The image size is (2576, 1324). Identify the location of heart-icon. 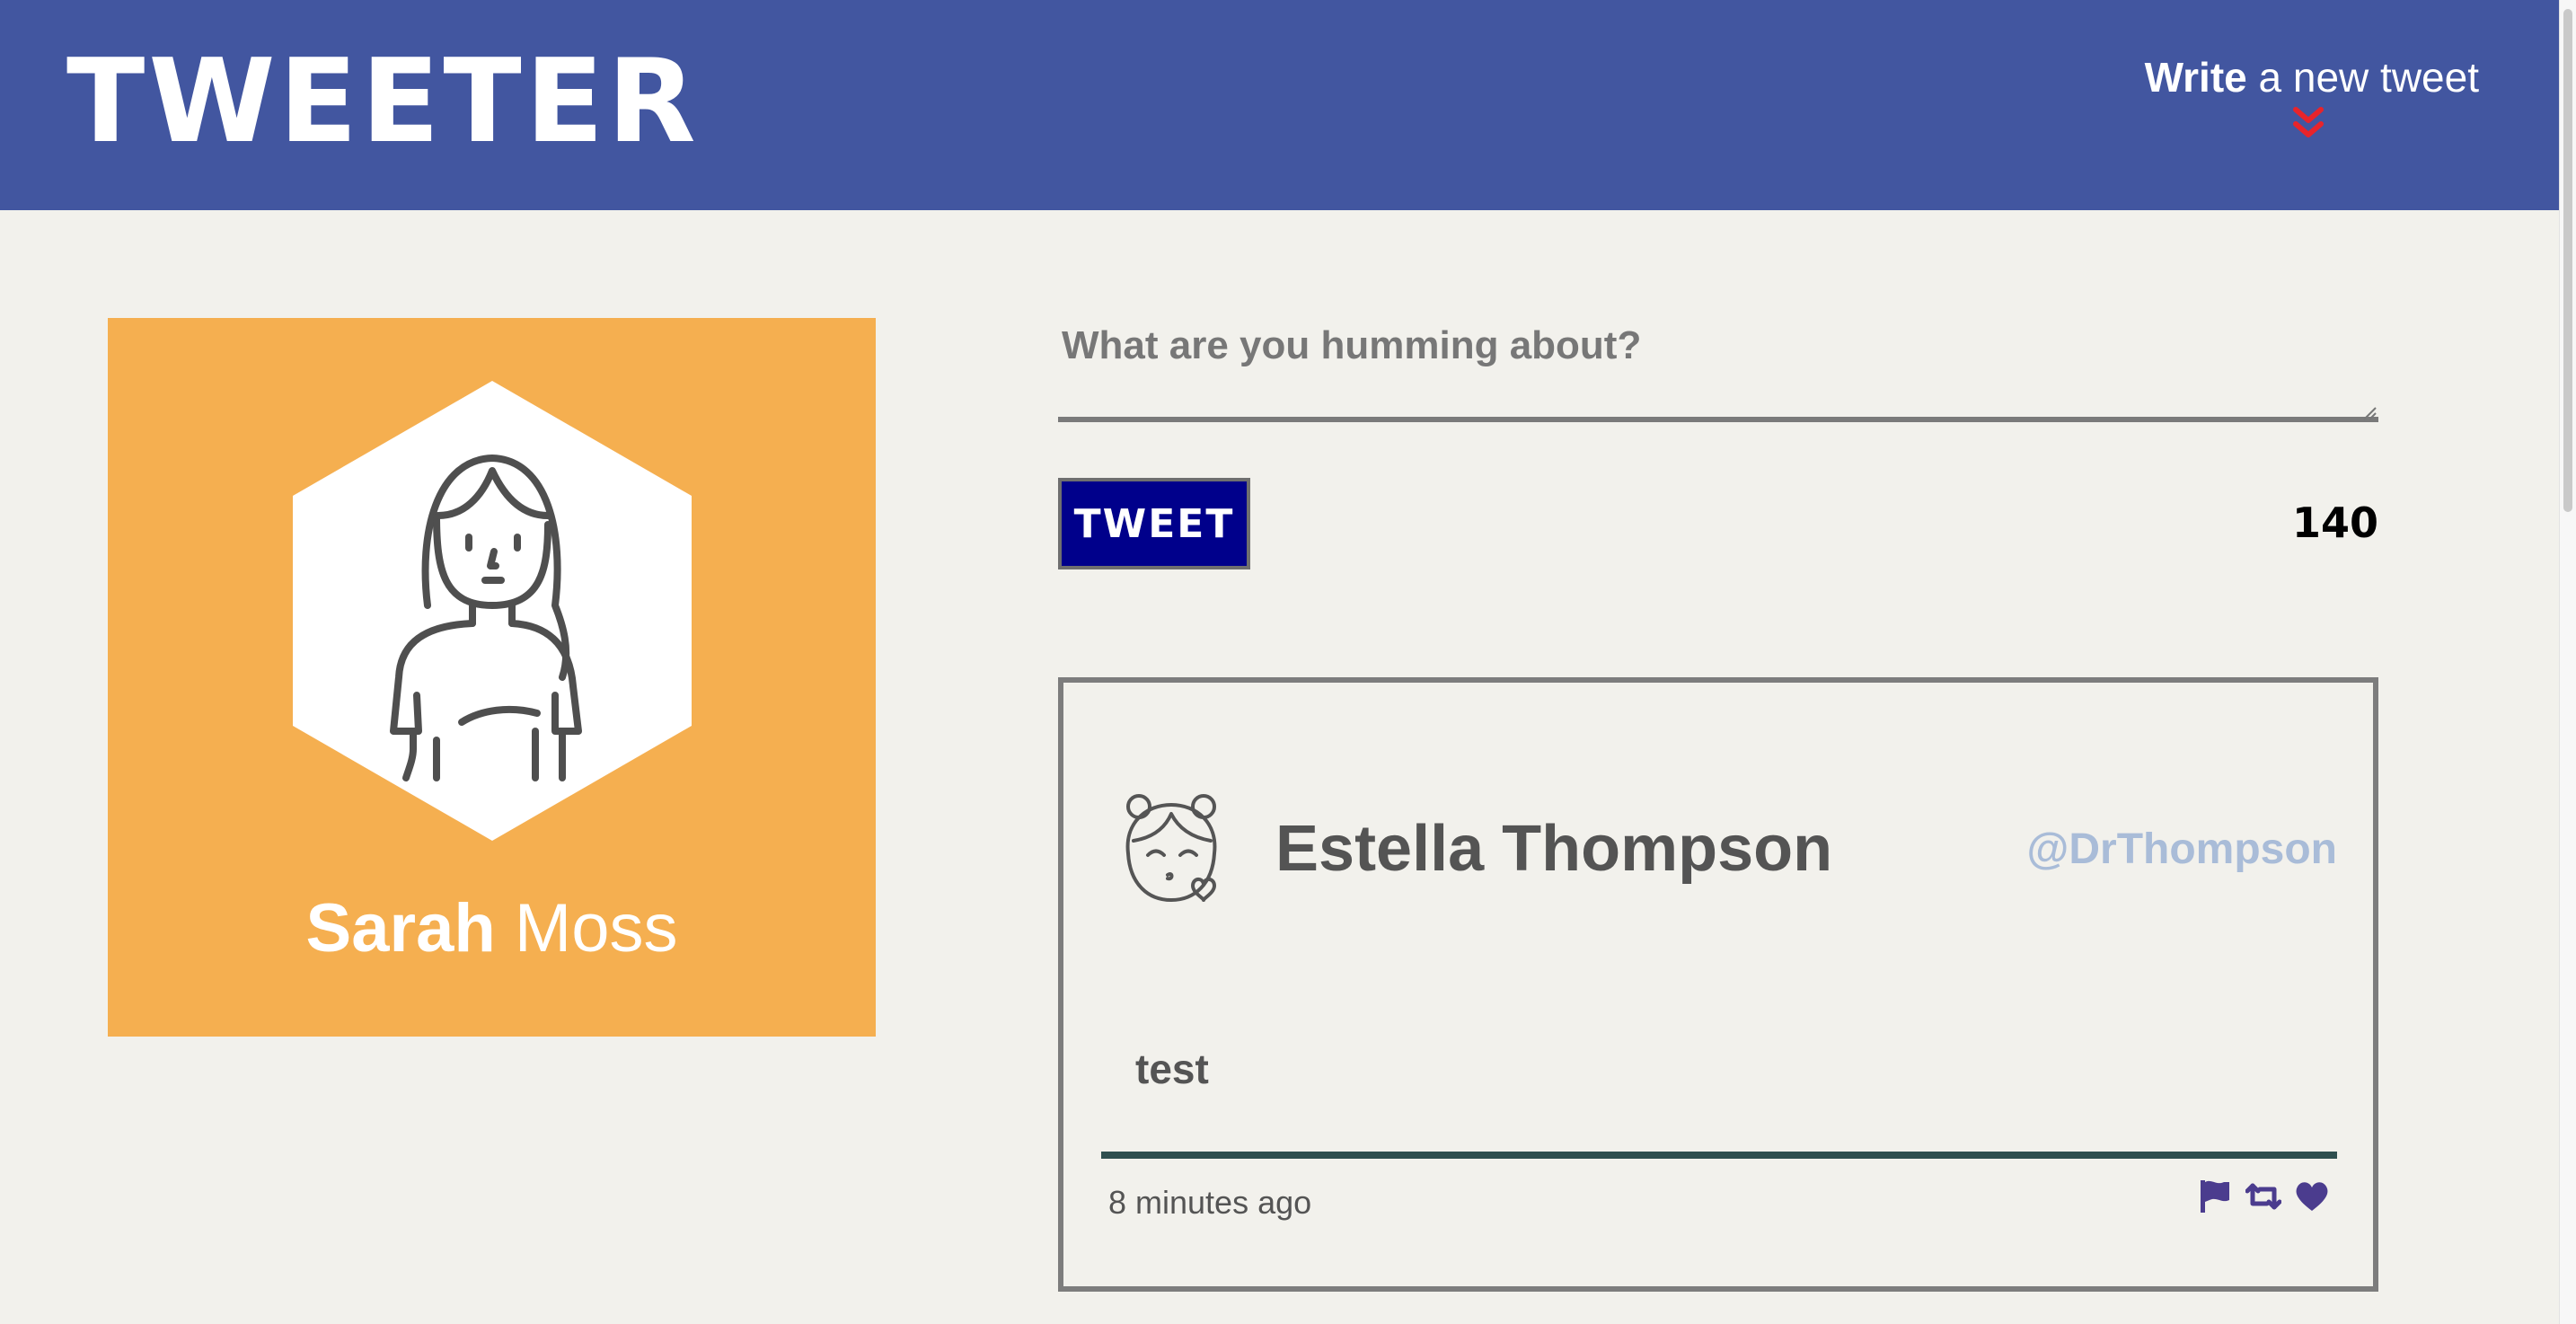
(2312, 1196).